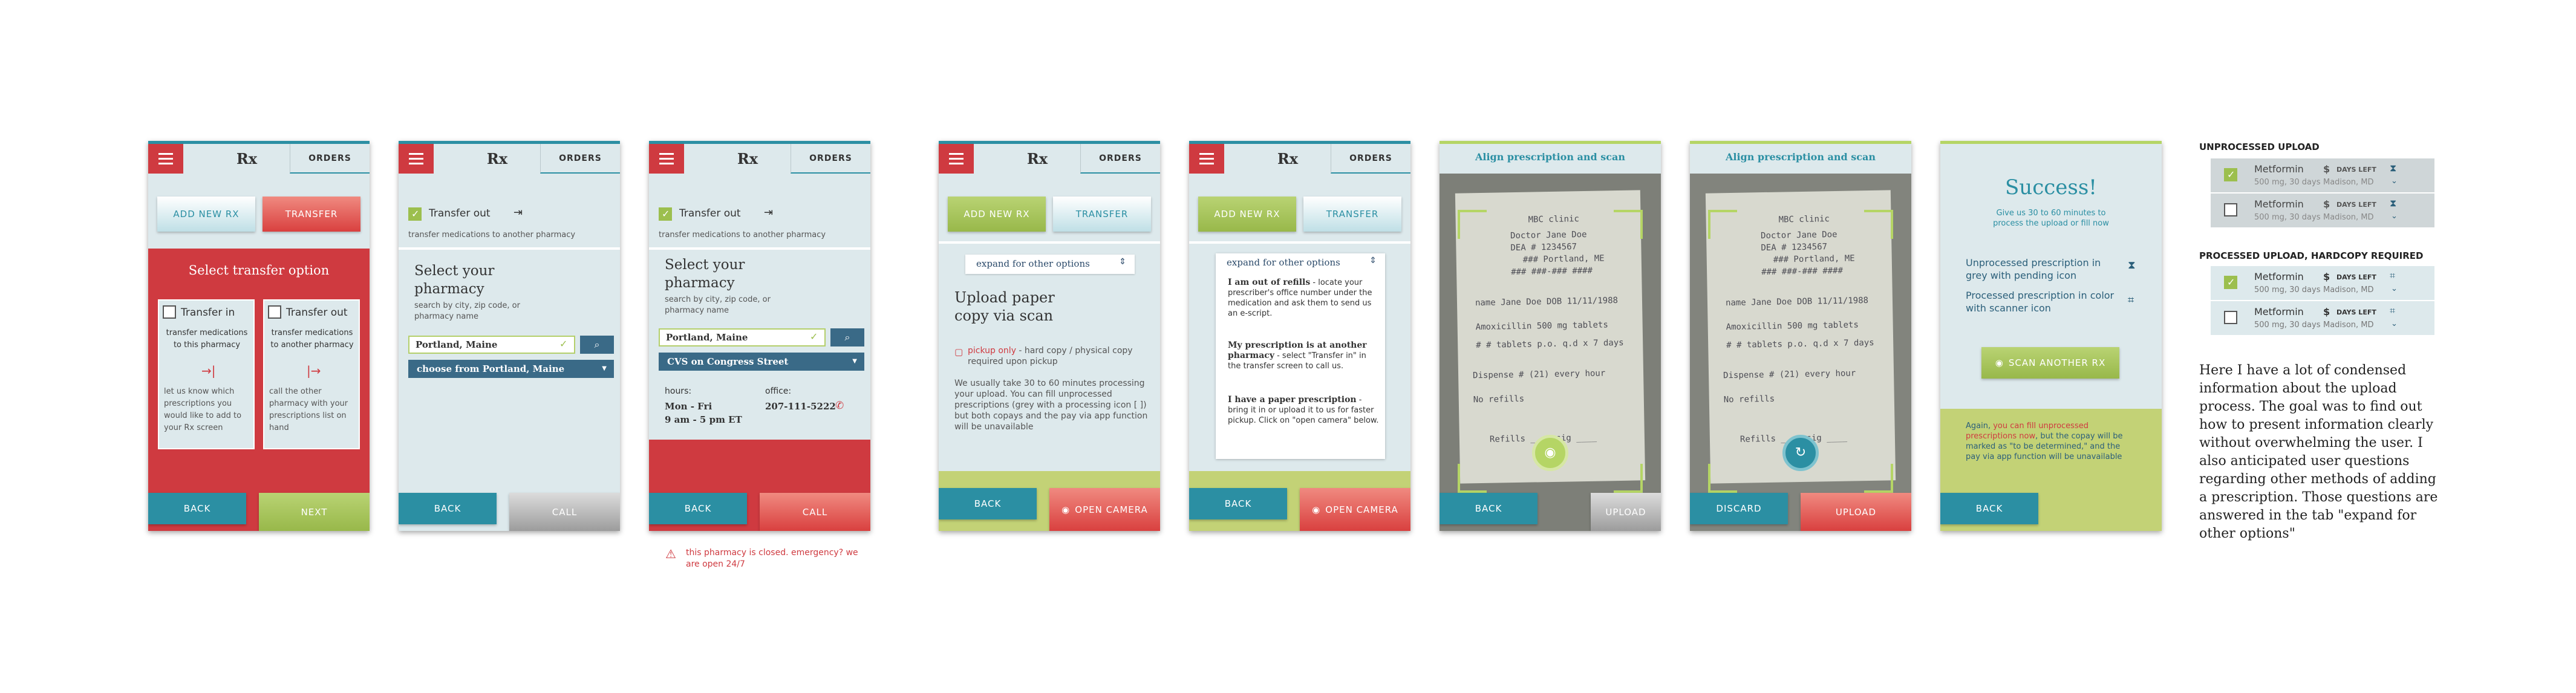  What do you see at coordinates (855, 361) in the screenshot?
I see `dropdown-arrow-icon: ▼` at bounding box center [855, 361].